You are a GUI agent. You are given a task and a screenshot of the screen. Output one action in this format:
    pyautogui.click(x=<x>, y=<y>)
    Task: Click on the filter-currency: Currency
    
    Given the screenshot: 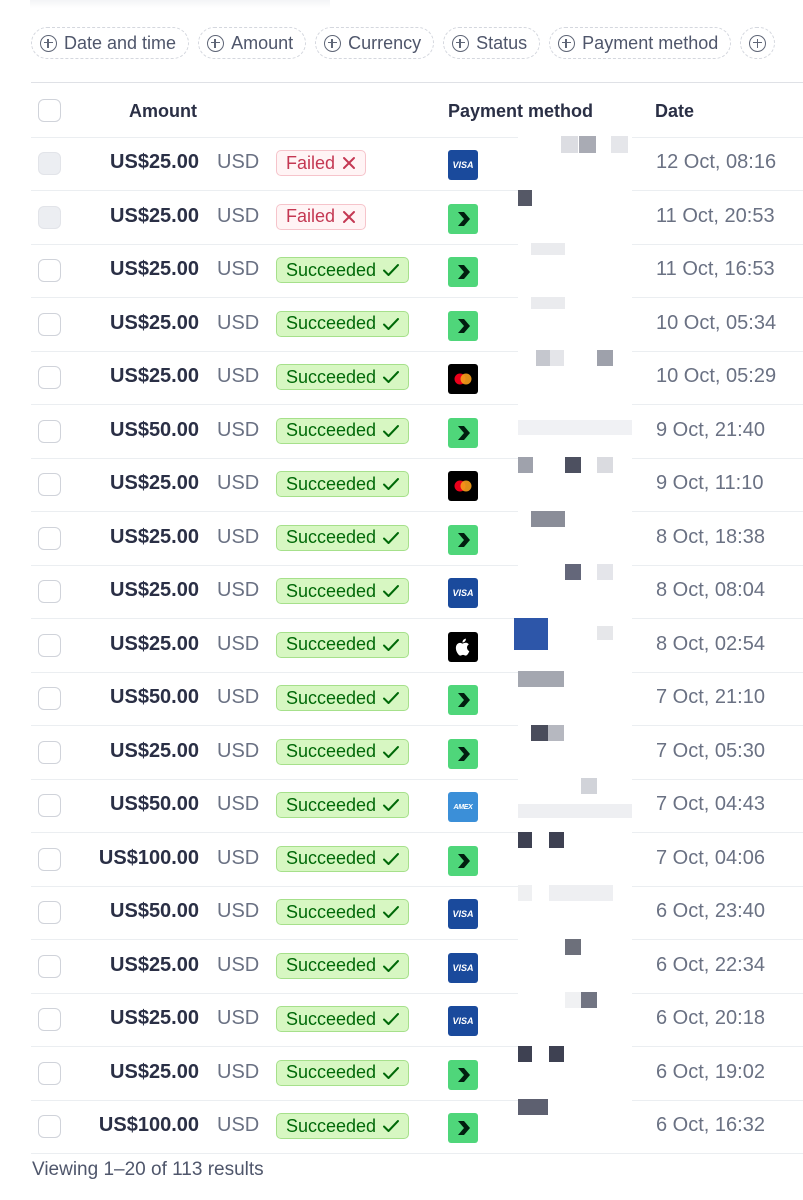 What is the action you would take?
    pyautogui.click(x=375, y=43)
    